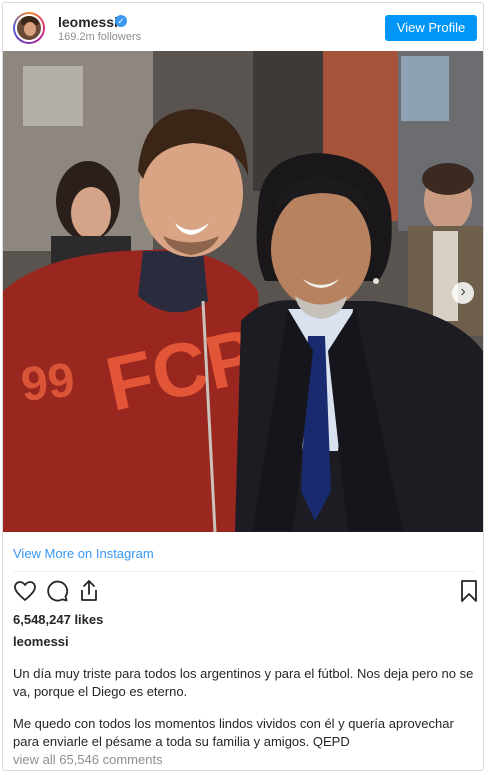 The height and width of the screenshot is (775, 488). Describe the element at coordinates (245, 591) in the screenshot. I see `action-bar` at that location.